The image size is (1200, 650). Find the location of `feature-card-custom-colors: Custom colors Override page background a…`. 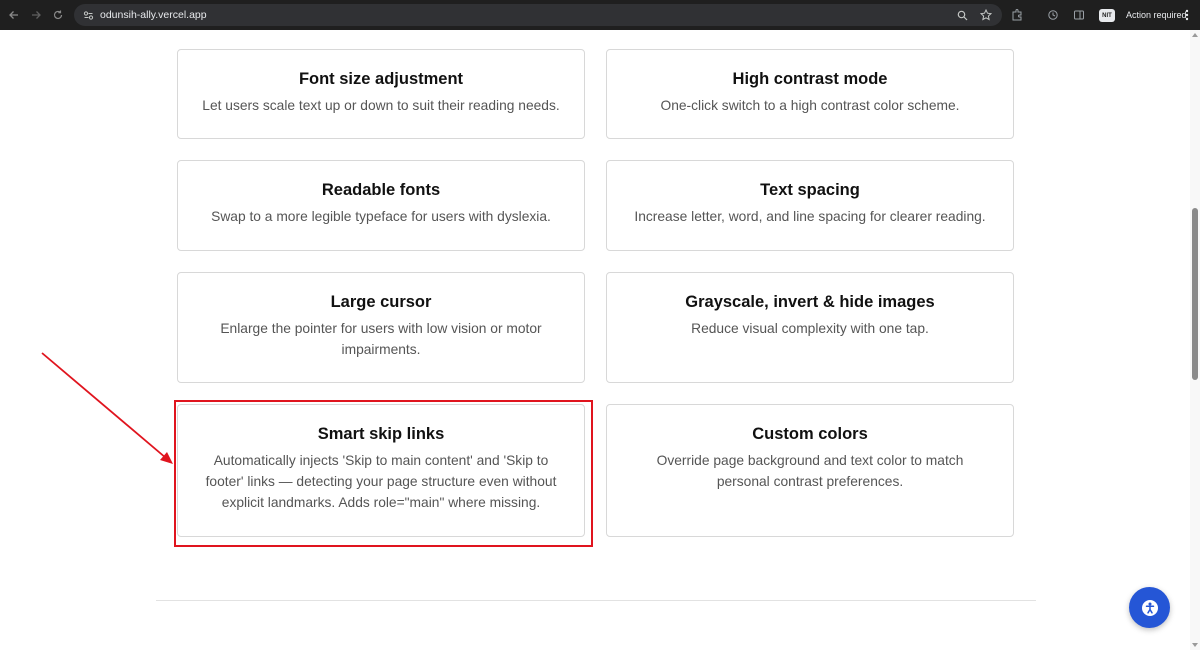

feature-card-custom-colors: Custom colors Override page background a… is located at coordinates (810, 470).